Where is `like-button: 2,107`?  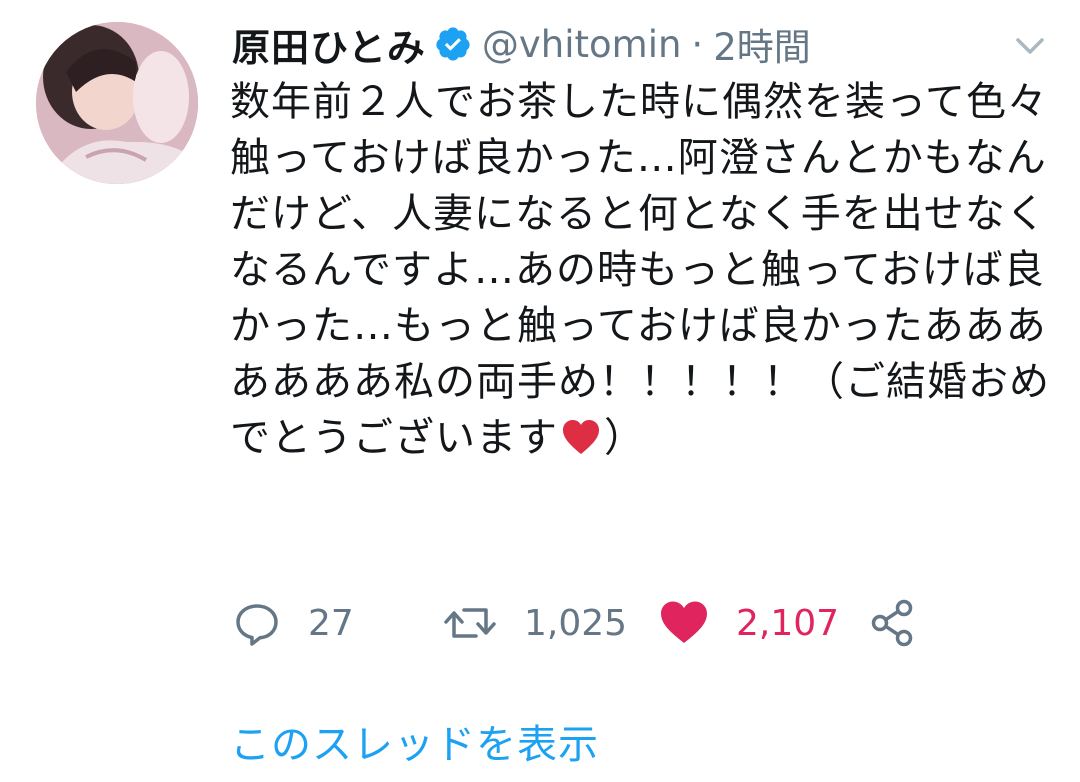
like-button: 2,107 is located at coordinates (748, 623).